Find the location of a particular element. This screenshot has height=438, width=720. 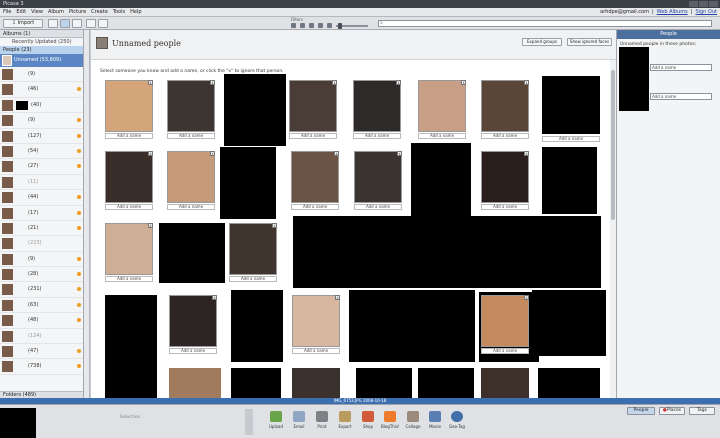

sort-button is located at coordinates (91, 23).